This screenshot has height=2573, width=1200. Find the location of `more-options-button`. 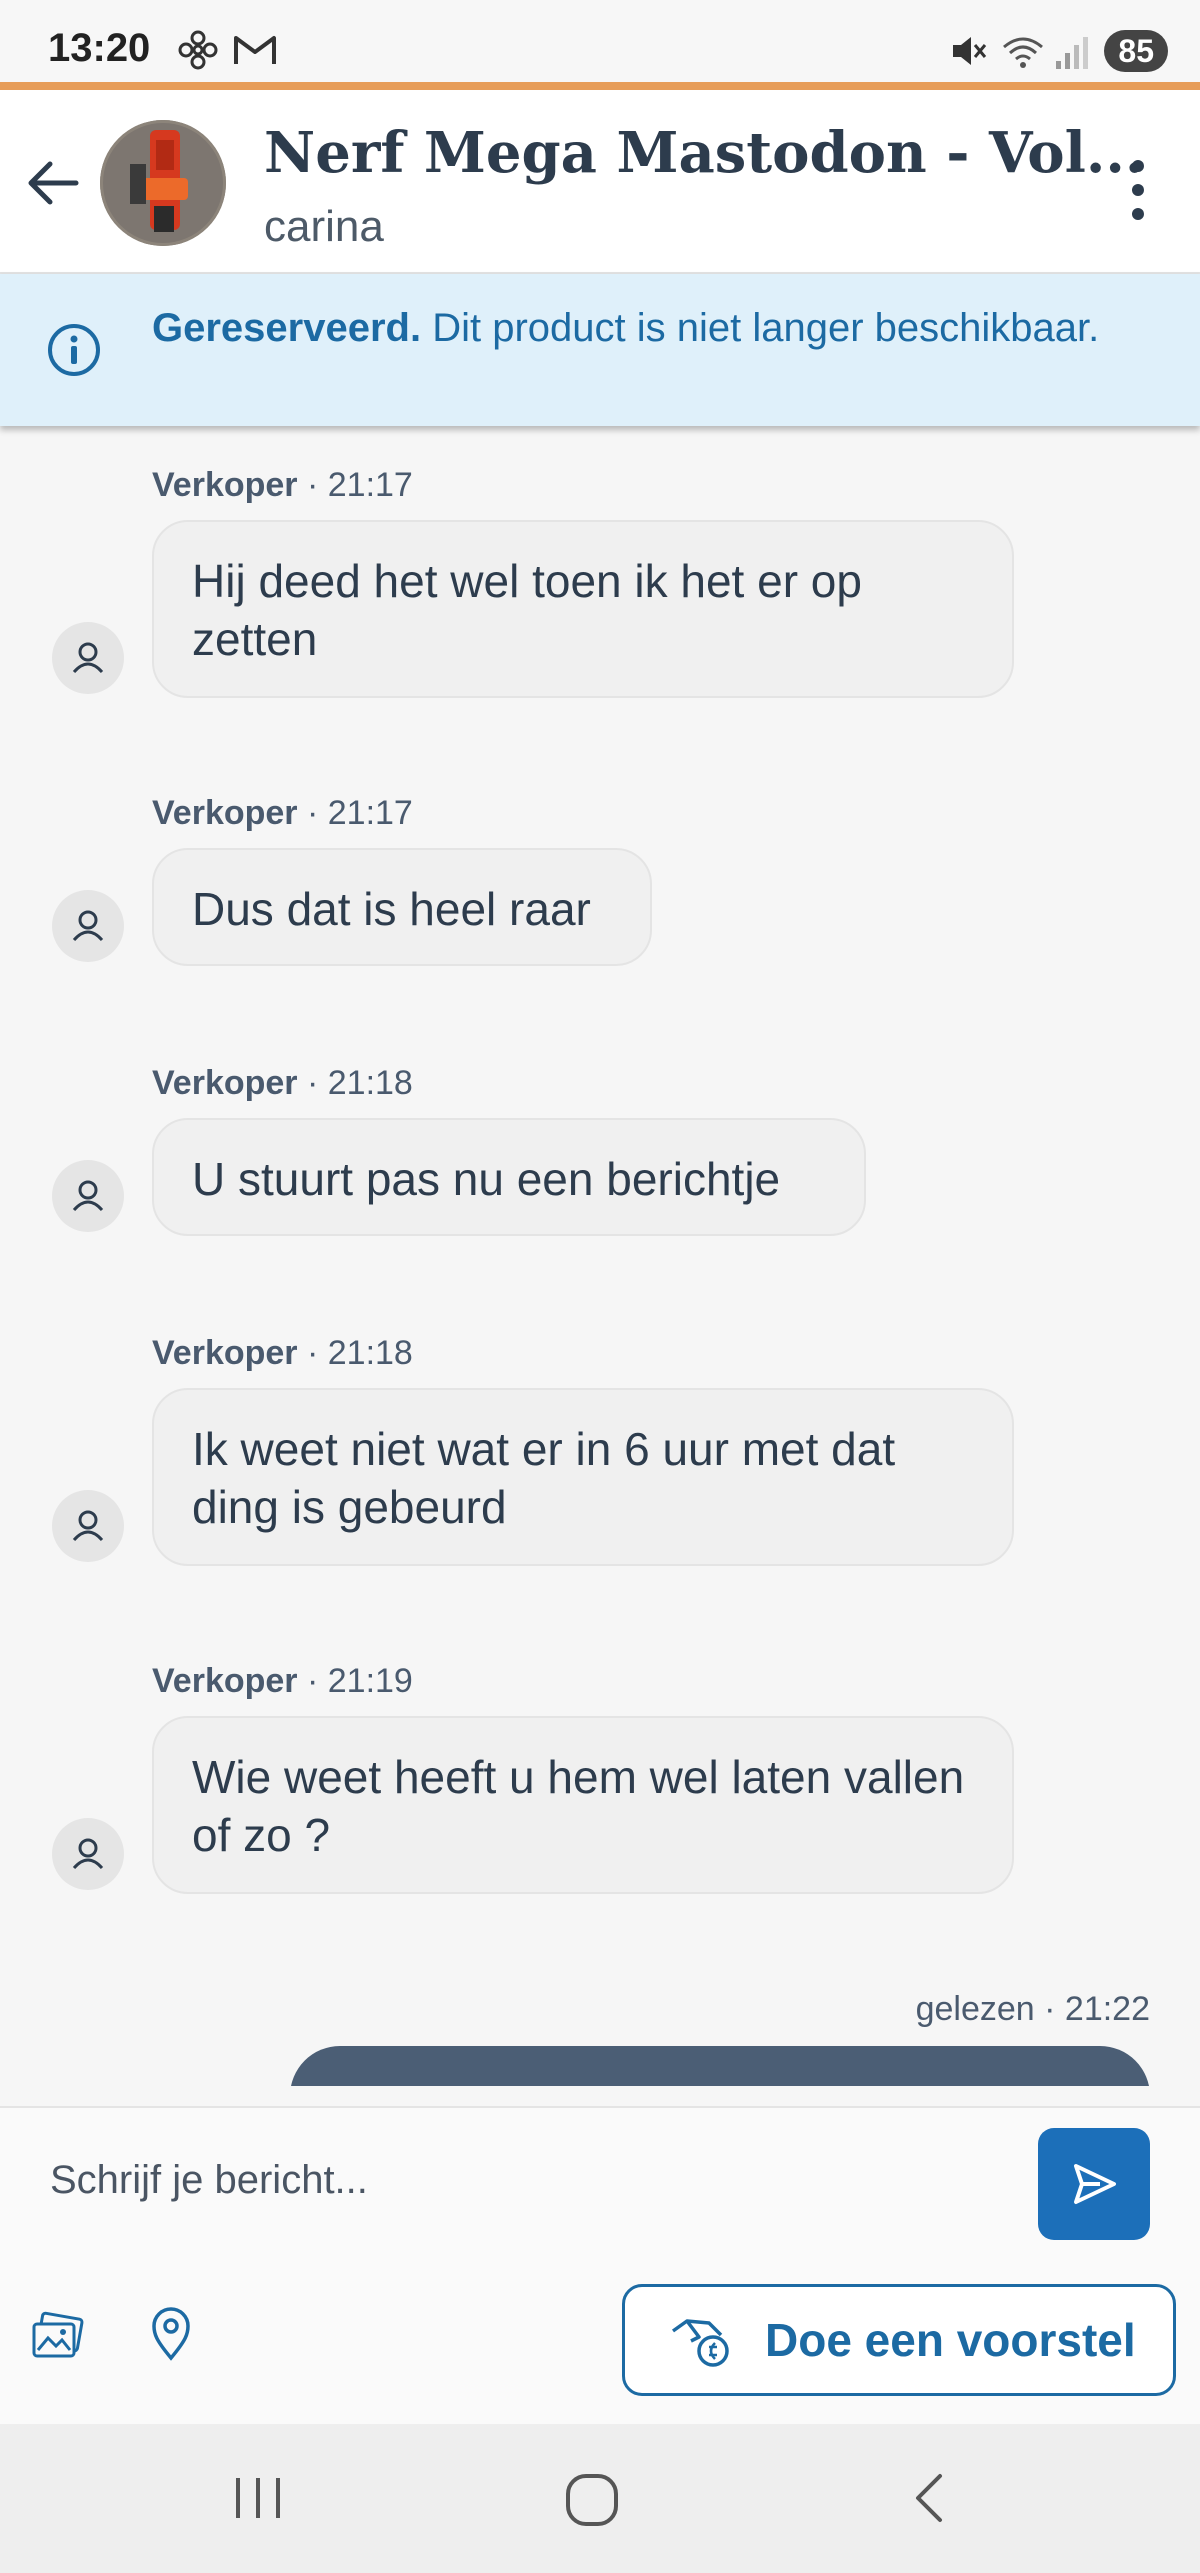

more-options-button is located at coordinates (1138, 190).